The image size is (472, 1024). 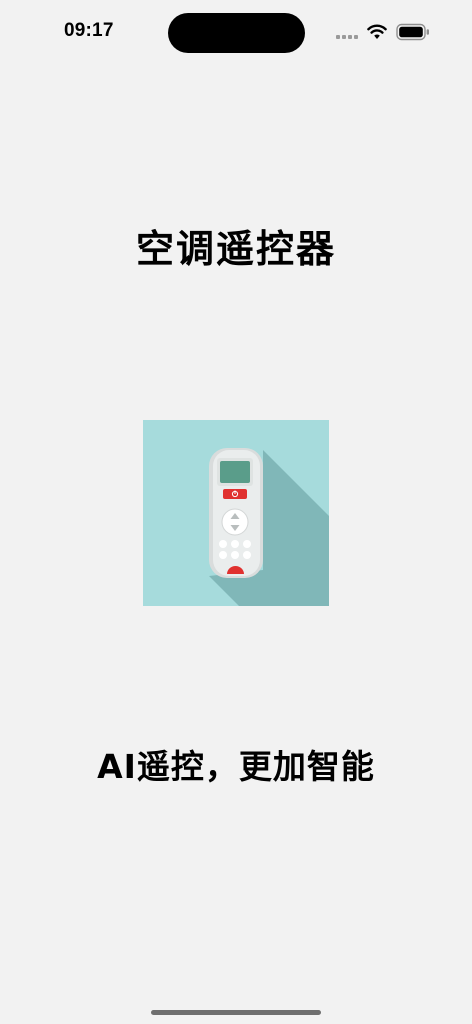 What do you see at coordinates (236, 1012) in the screenshot?
I see `home-indicator` at bounding box center [236, 1012].